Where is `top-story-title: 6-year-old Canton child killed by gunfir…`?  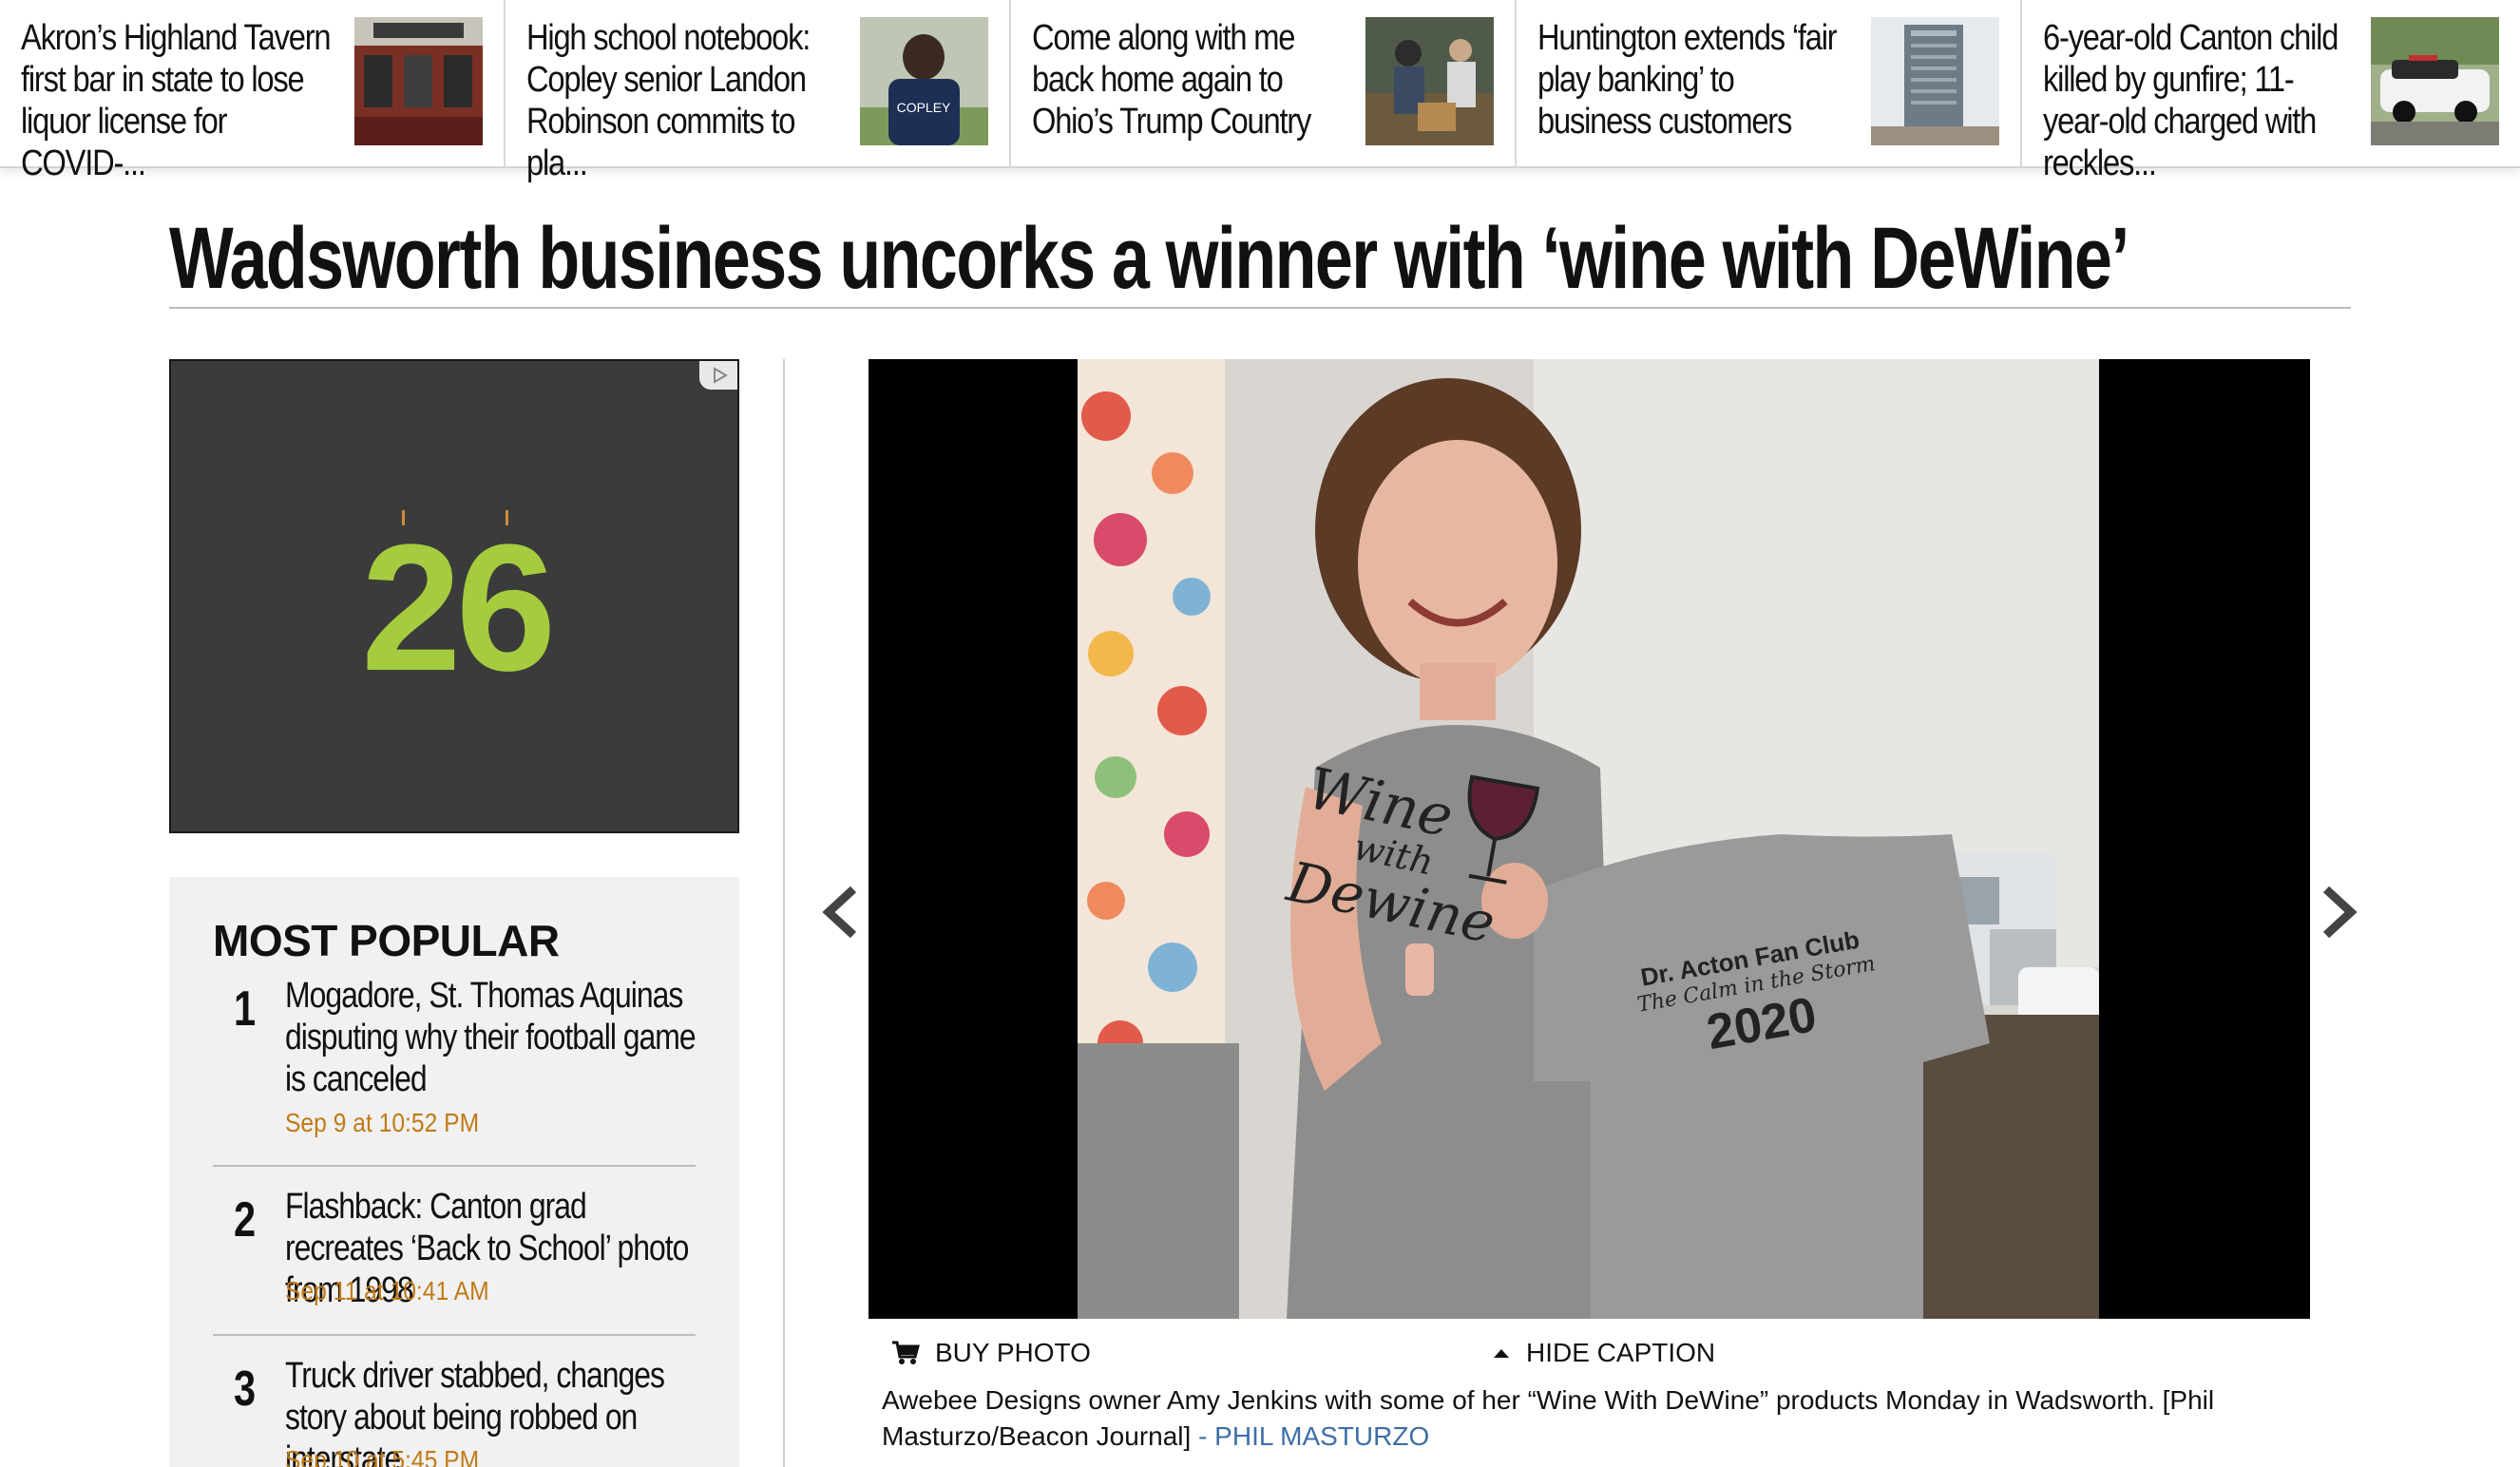 top-story-title: 6-year-old Canton child killed by gunfir… is located at coordinates (2200, 101).